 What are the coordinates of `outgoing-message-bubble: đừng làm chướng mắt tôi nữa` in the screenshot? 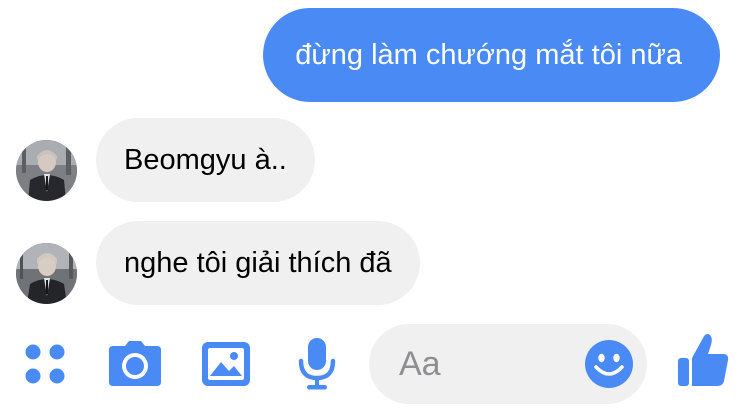 It's located at (491, 55).